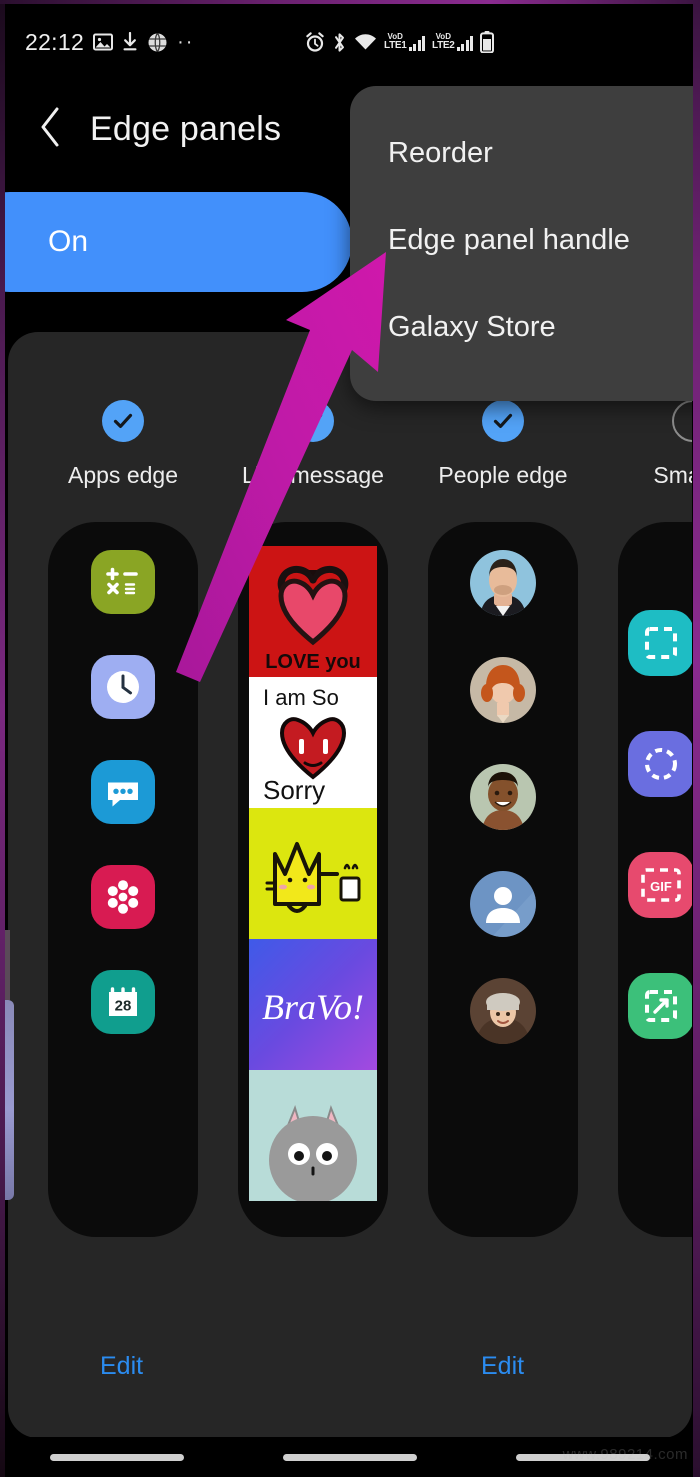  What do you see at coordinates (696, 738) in the screenshot?
I see `frame-edge-right` at bounding box center [696, 738].